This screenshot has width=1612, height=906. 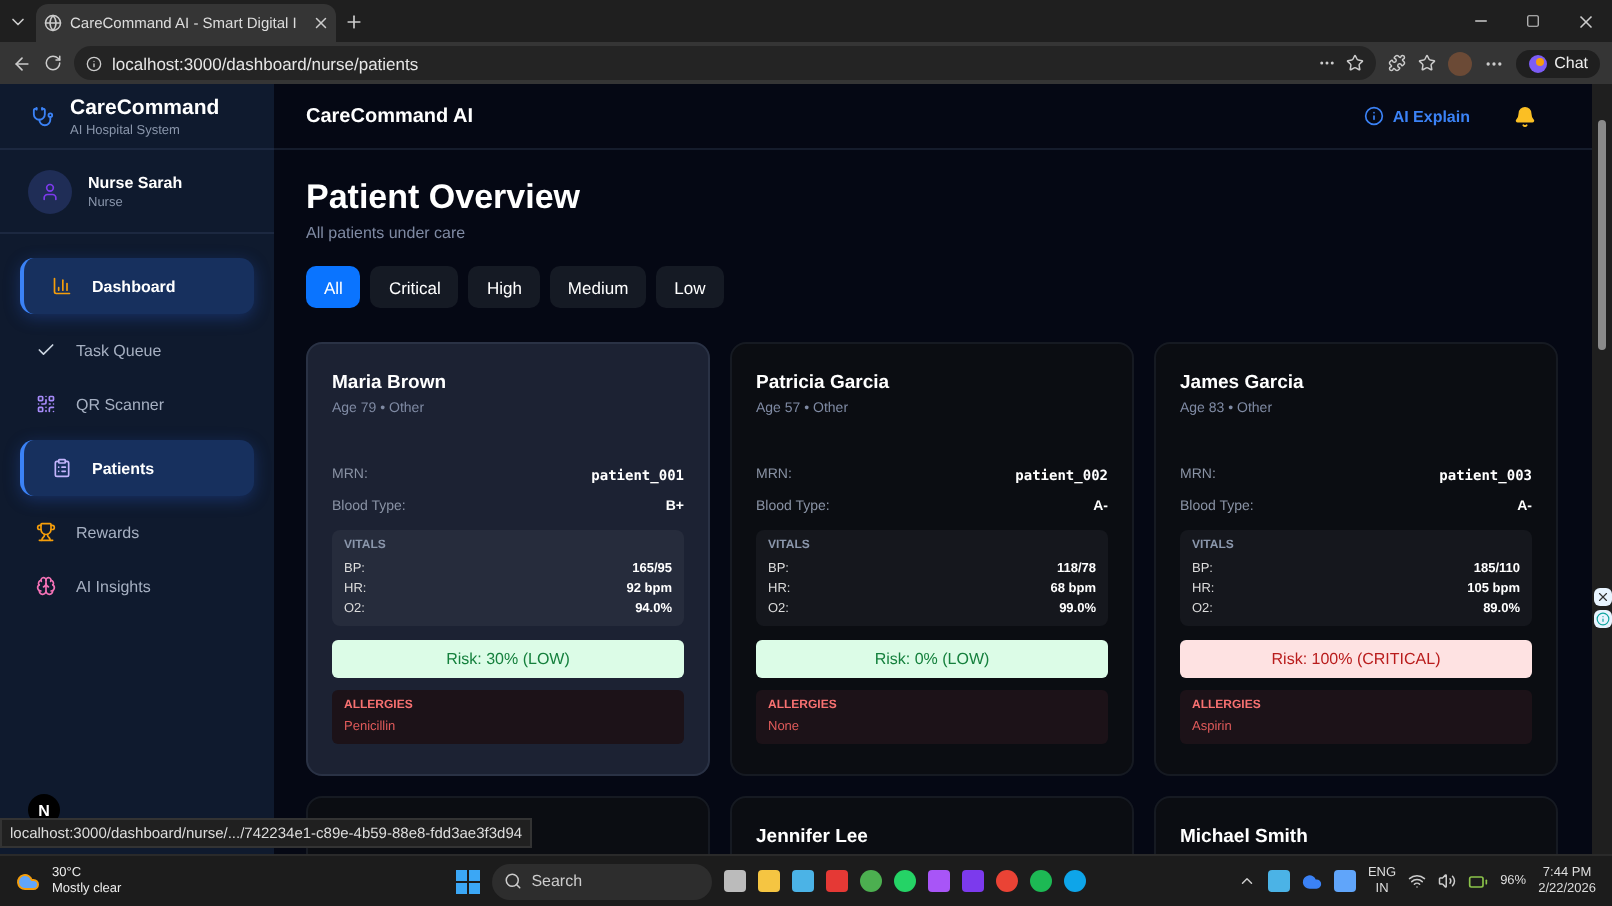 I want to click on patient-name: Jennifer Lee, so click(x=813, y=837).